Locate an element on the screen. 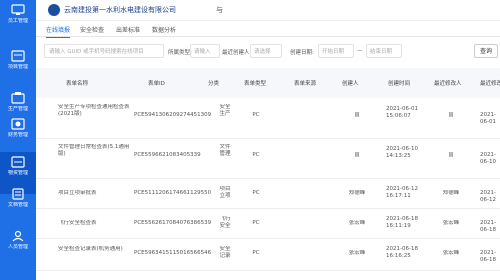 This screenshot has height=280, width=500. cell-last-modified: 2021-06-10 is located at coordinates (488, 158).